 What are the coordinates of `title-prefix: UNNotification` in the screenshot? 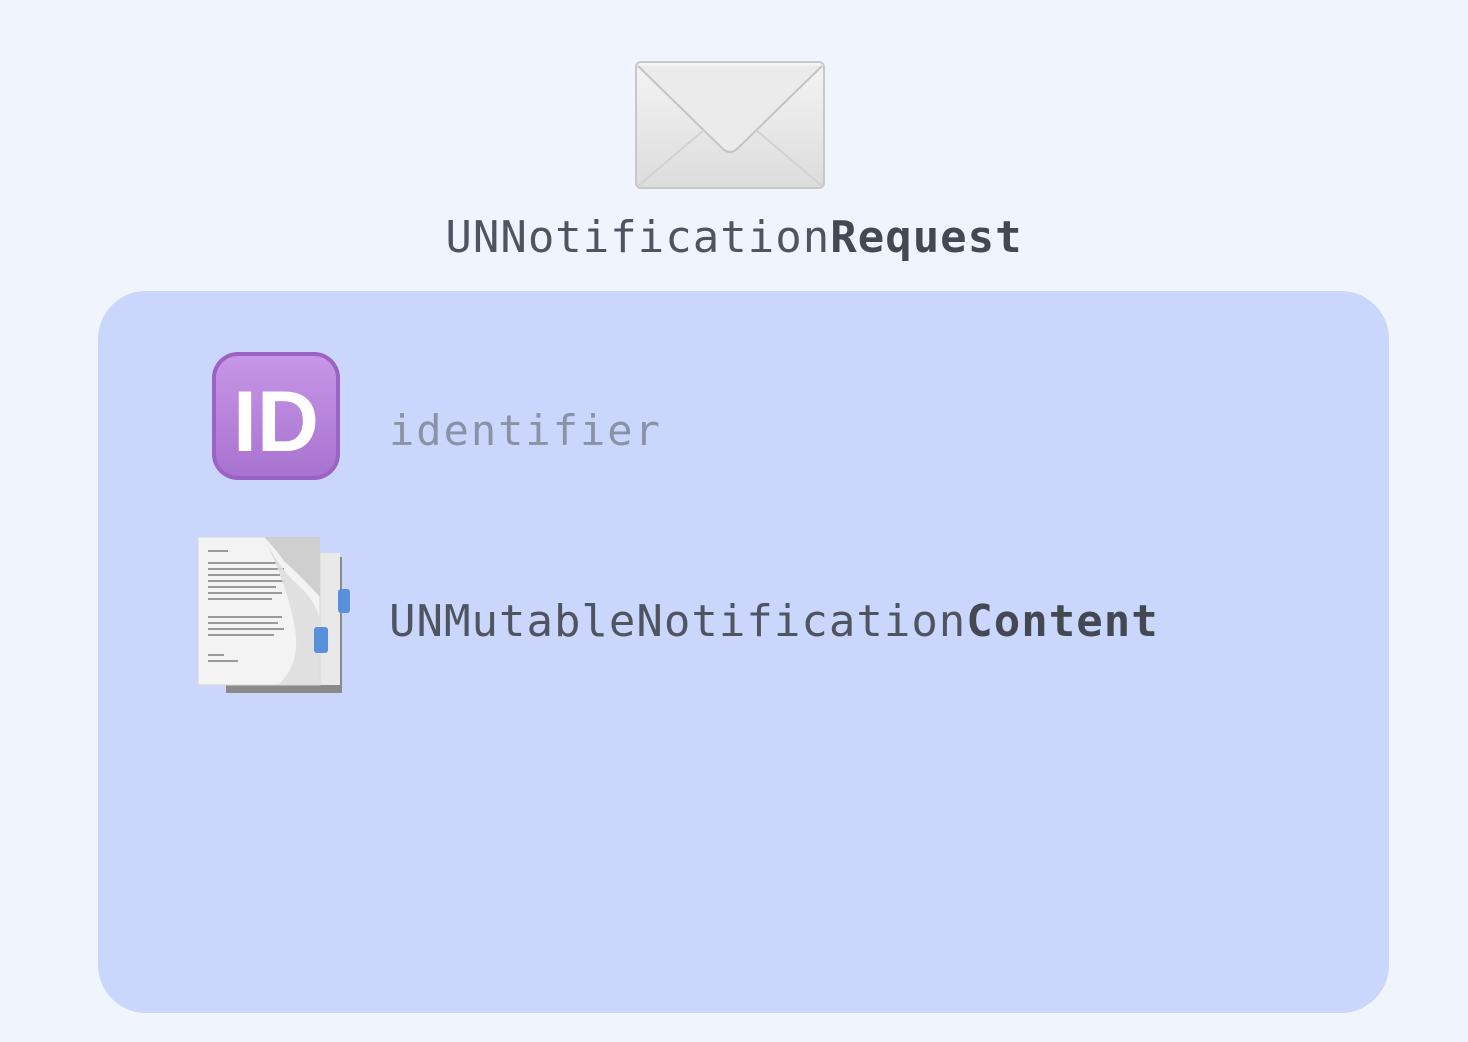 It's located at (638, 237).